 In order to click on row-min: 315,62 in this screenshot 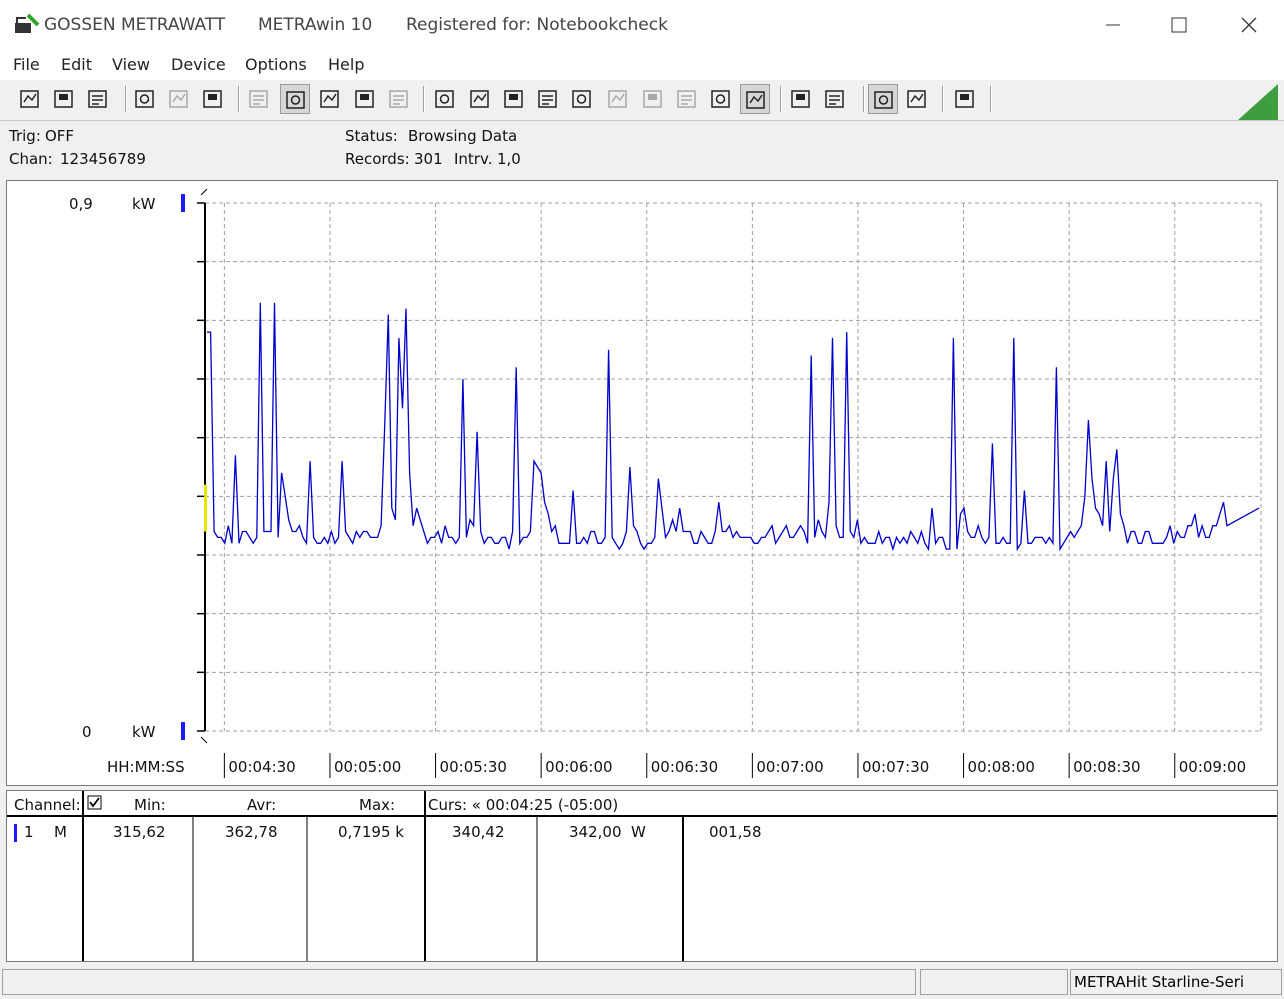, I will do `click(139, 832)`.